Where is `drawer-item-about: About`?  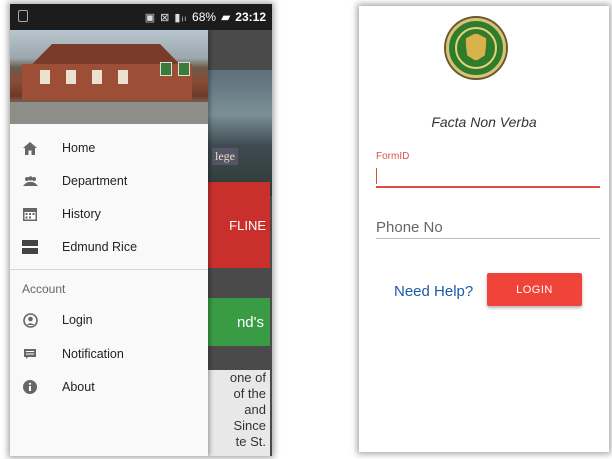 drawer-item-about: About is located at coordinates (109, 387).